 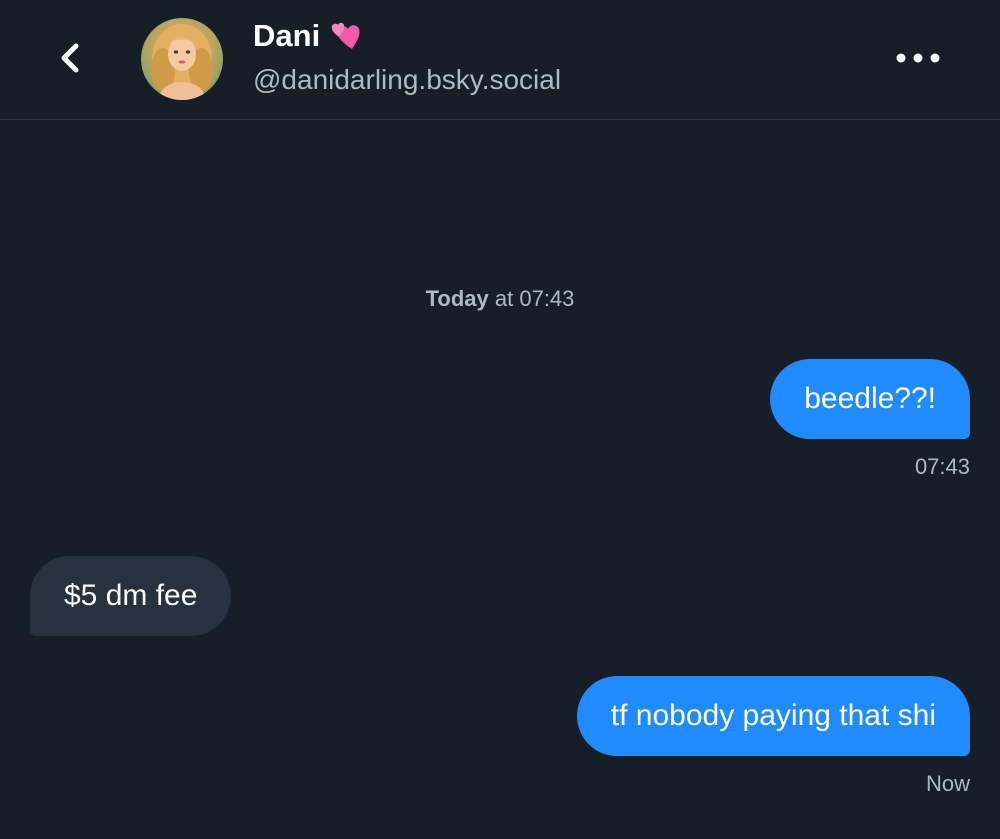 What do you see at coordinates (457, 298) in the screenshot?
I see `date-divider-day: Today` at bounding box center [457, 298].